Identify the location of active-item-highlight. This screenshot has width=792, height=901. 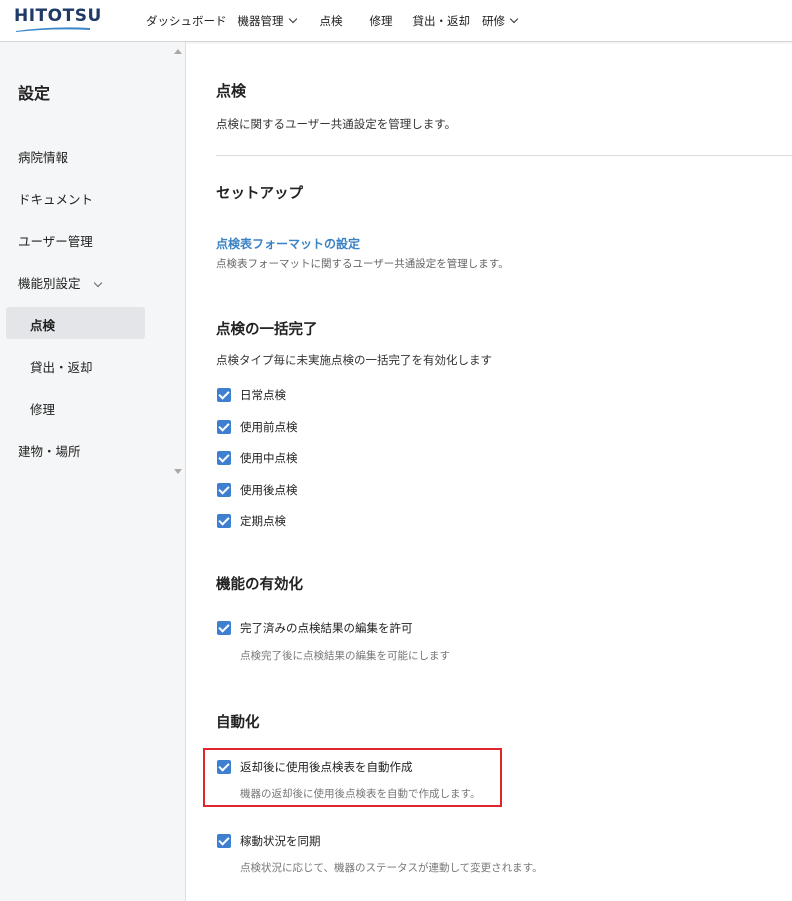
(75, 323).